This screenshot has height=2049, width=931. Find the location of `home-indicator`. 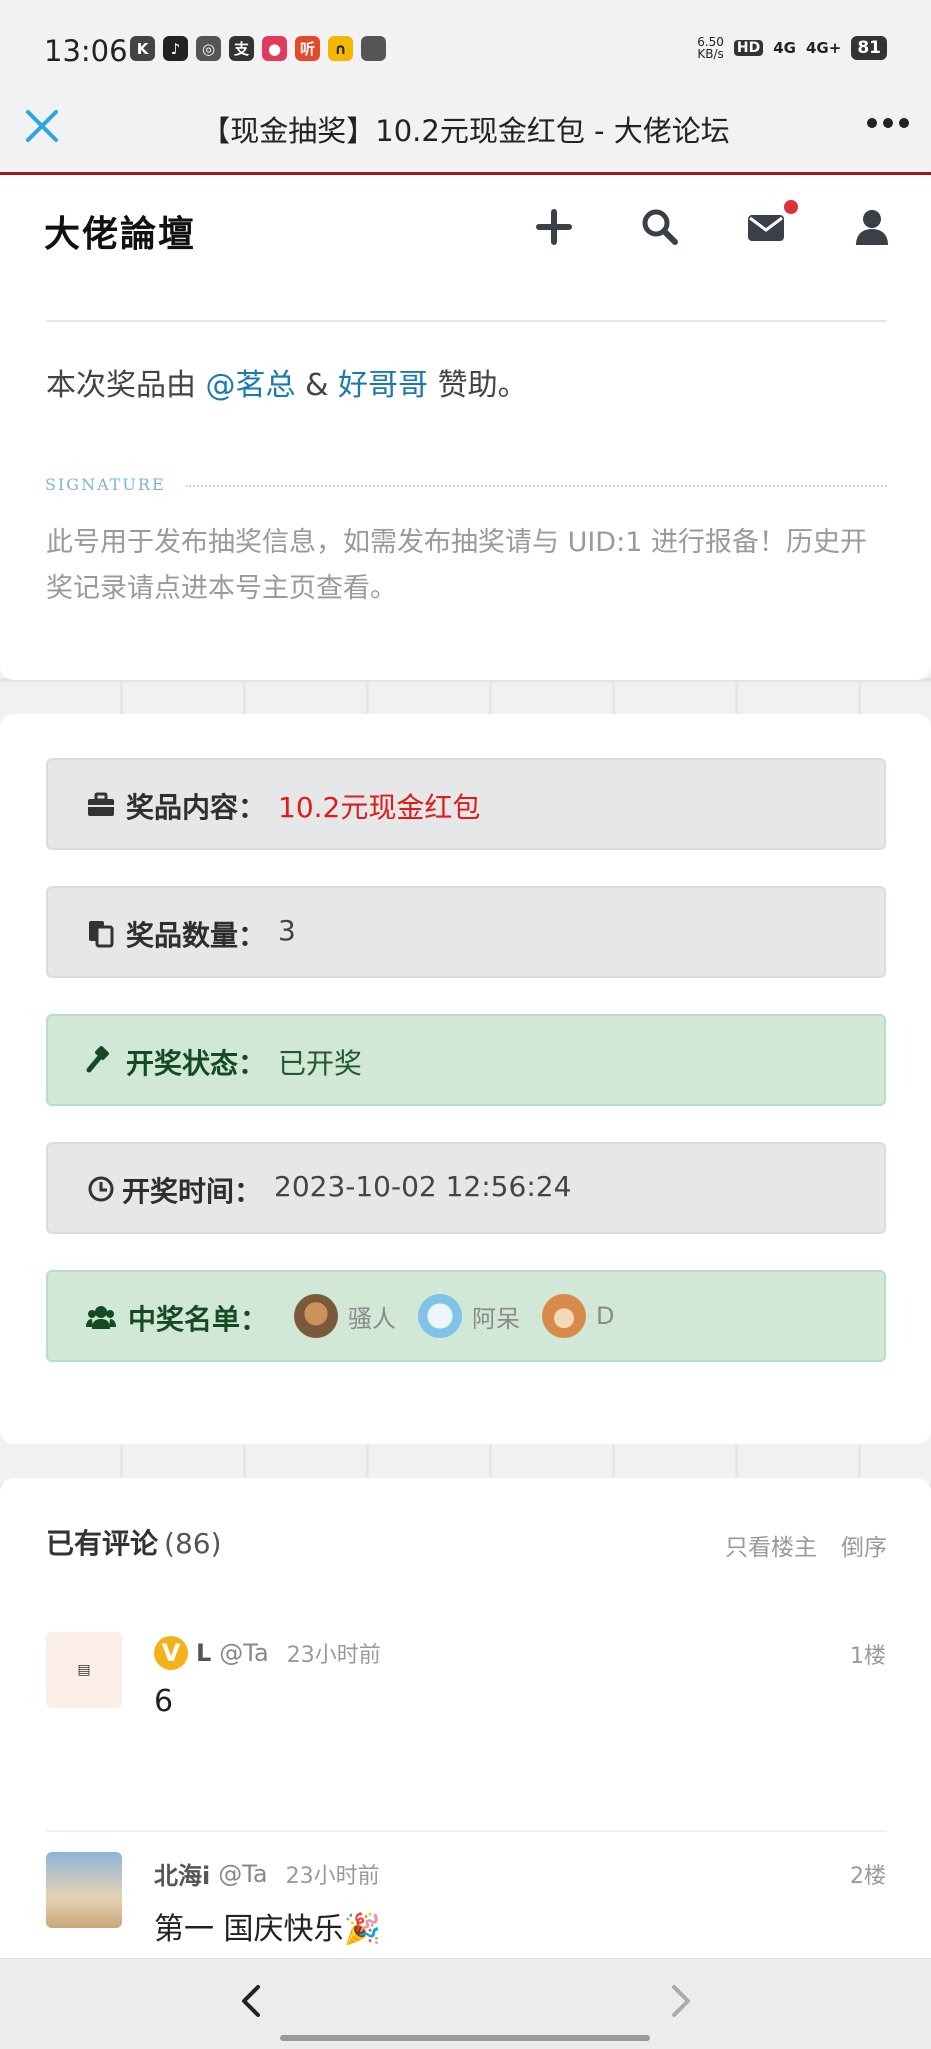

home-indicator is located at coordinates (465, 2038).